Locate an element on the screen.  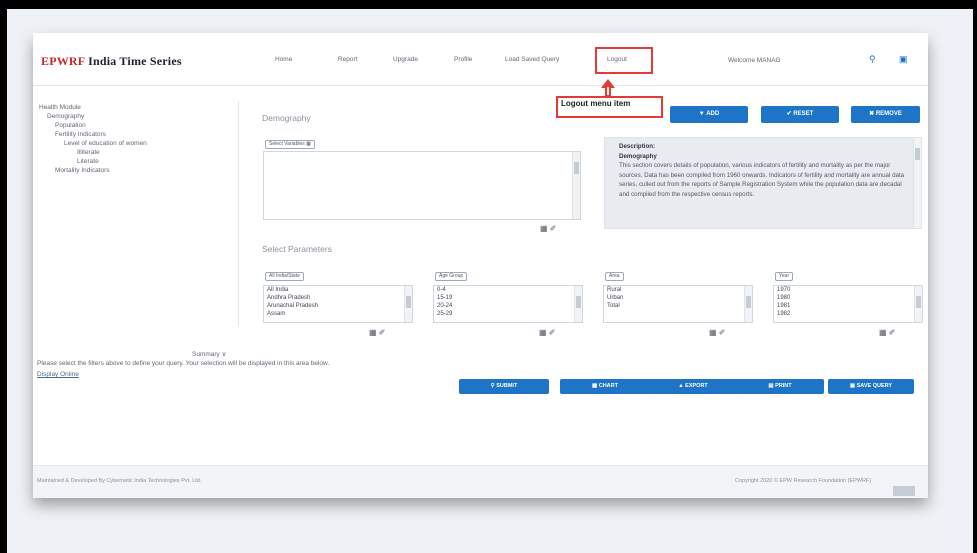
scroll-top-icon is located at coordinates (904, 491).